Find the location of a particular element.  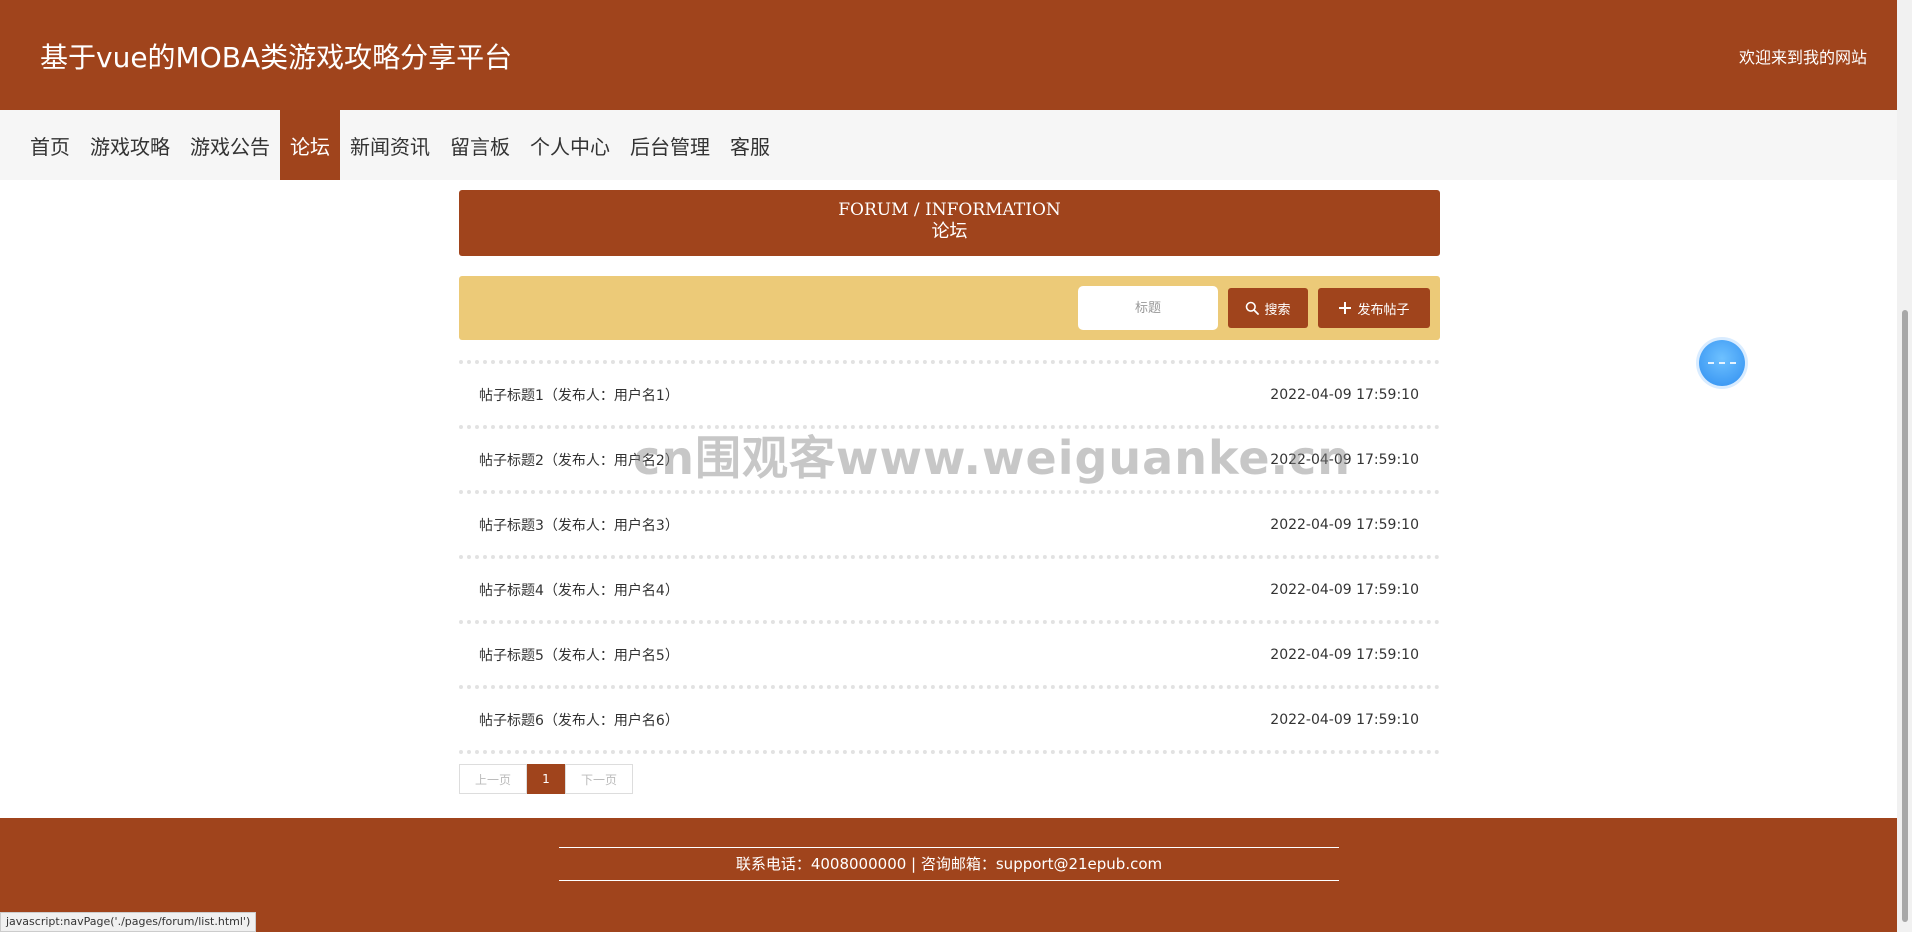

post-row: 帖子标题5（发布人：用户名5） 2022-04-09 17:59:10 is located at coordinates (949, 652).